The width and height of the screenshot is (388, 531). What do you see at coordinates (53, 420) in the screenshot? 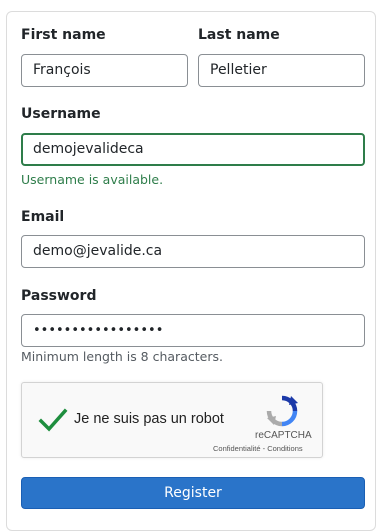
I see `checkmark-icon` at bounding box center [53, 420].